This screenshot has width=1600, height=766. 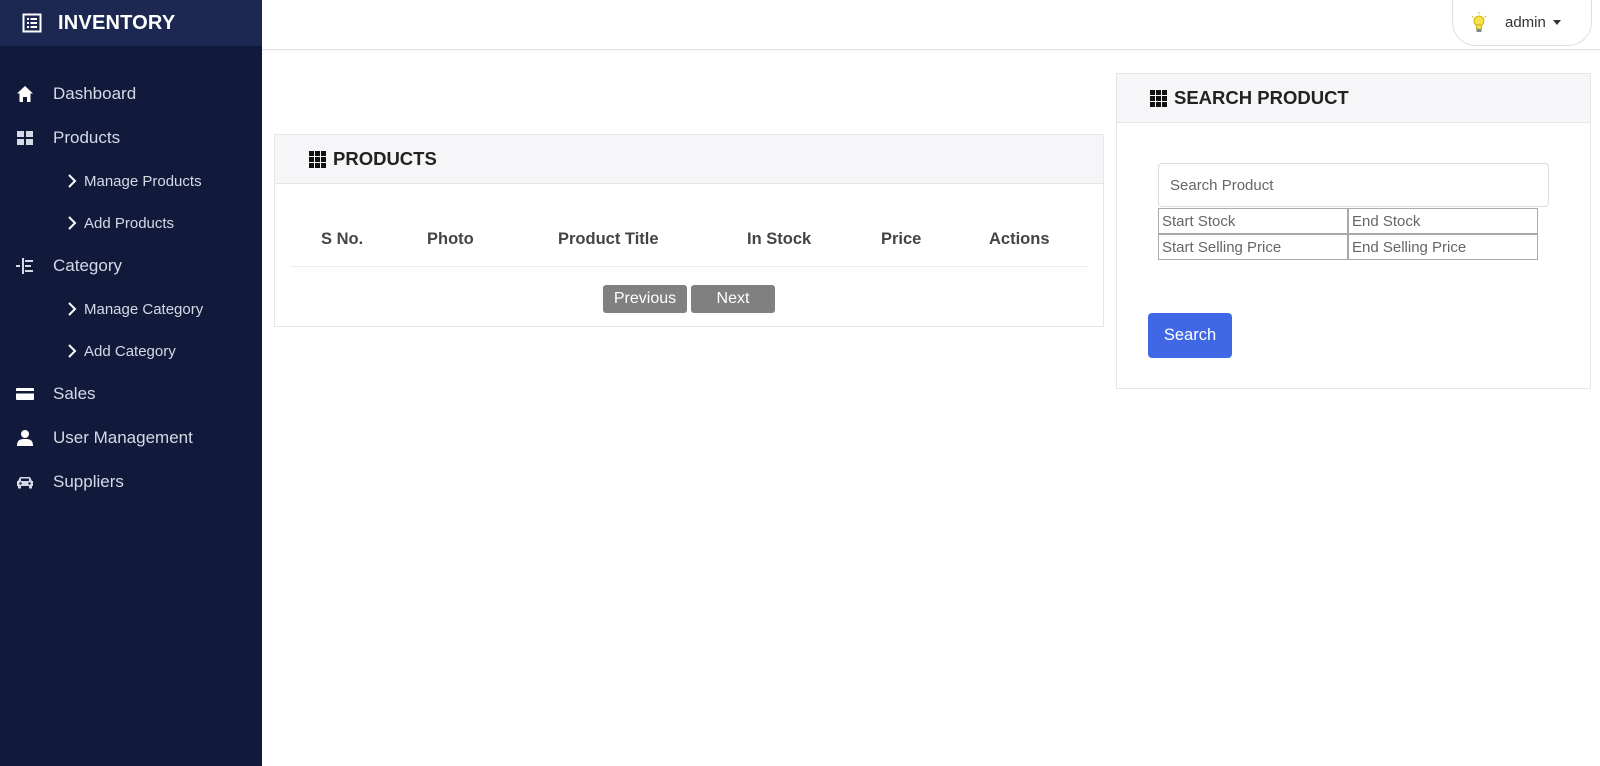 What do you see at coordinates (123, 437) in the screenshot?
I see `sidebar-item-label: User Management` at bounding box center [123, 437].